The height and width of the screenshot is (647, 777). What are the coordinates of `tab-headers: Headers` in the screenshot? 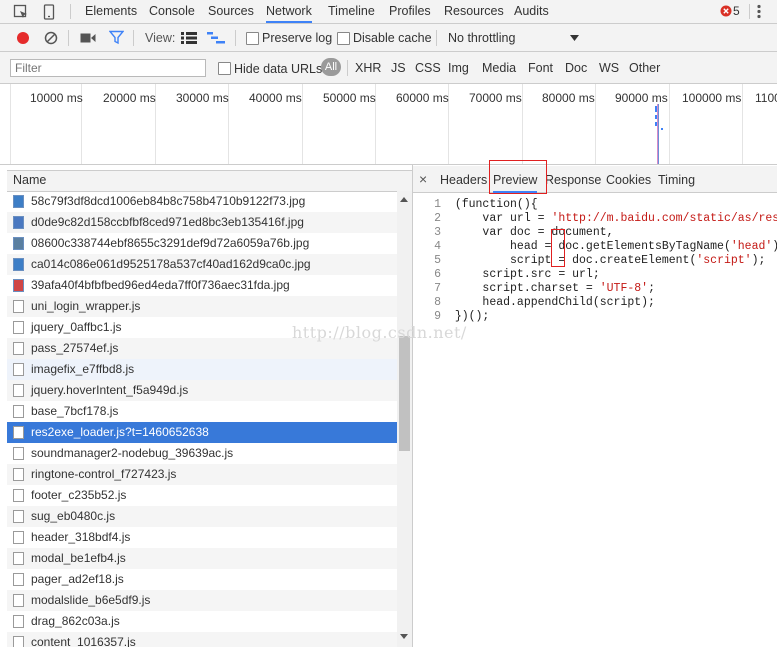 It's located at (463, 180).